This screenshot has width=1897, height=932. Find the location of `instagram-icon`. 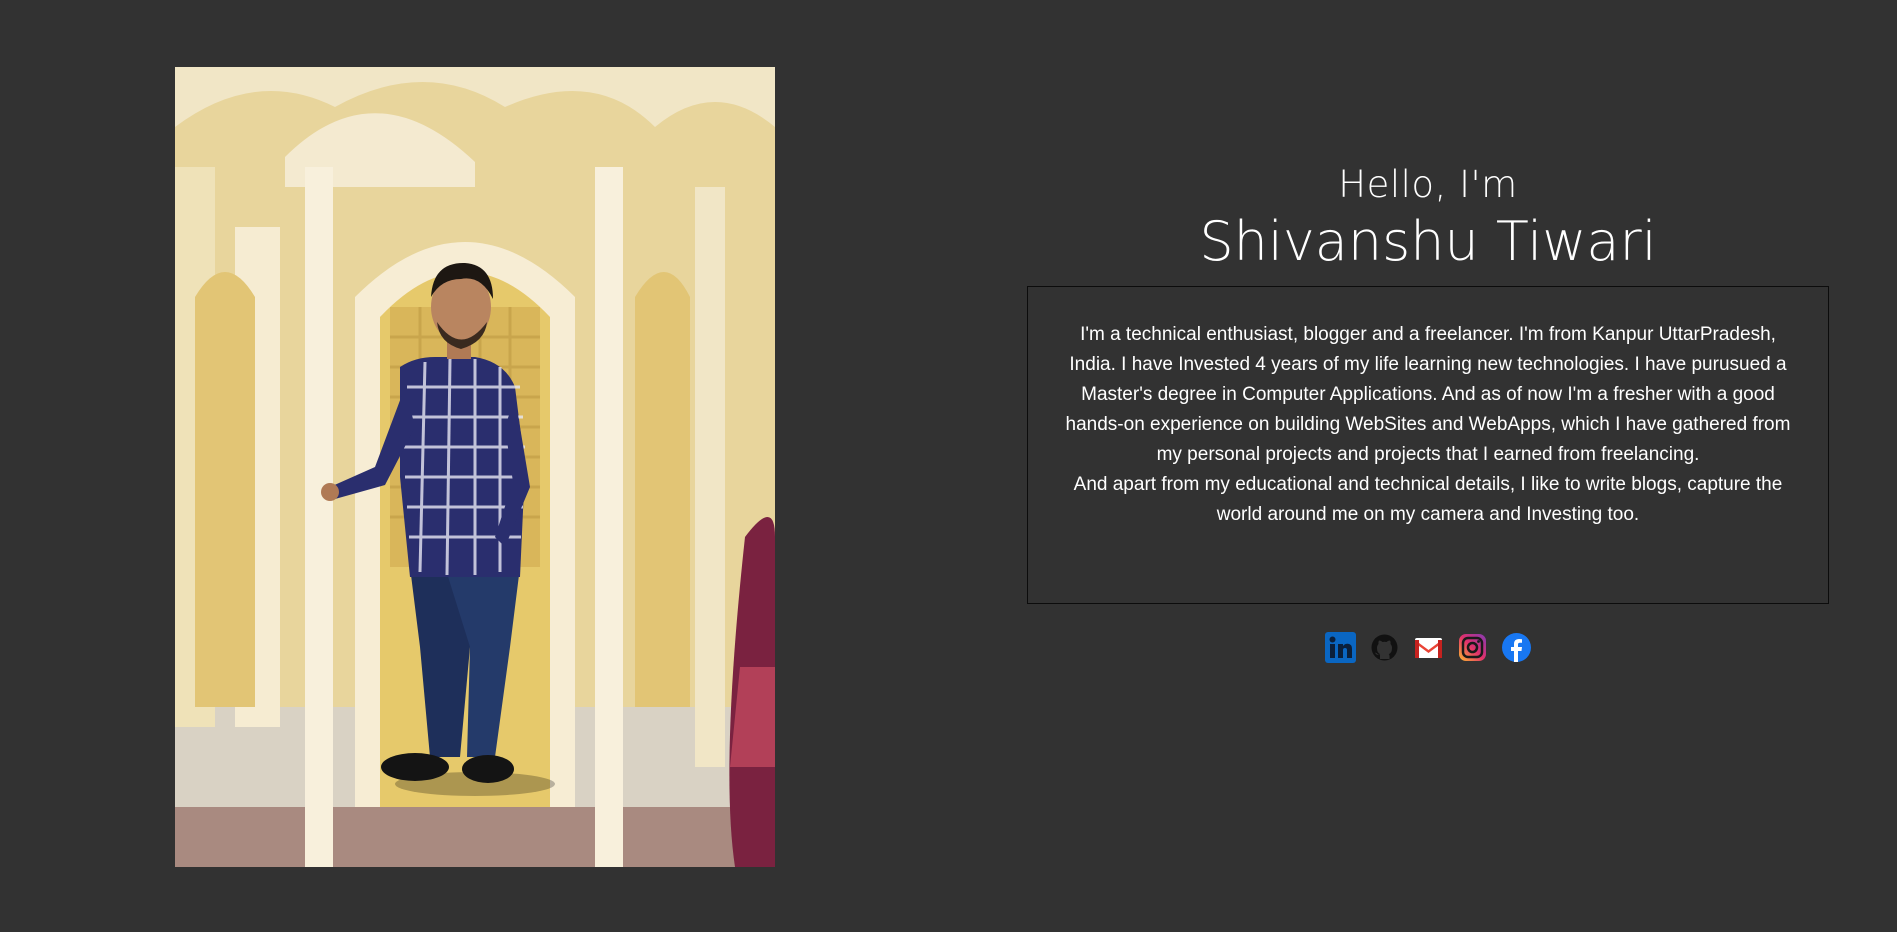

instagram-icon is located at coordinates (1472, 647).